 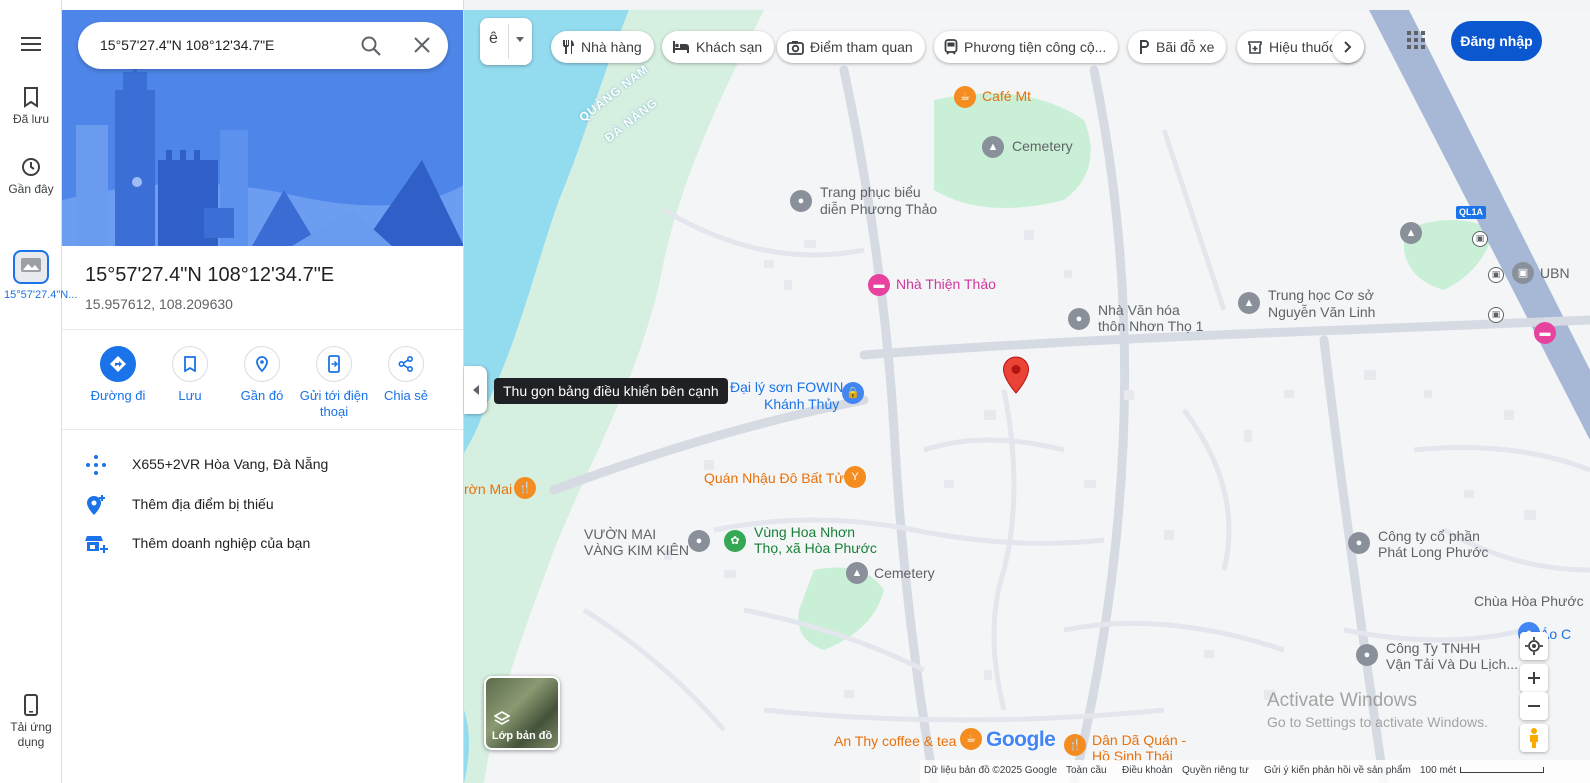 I want to click on chevron-right-icon, so click(x=1348, y=47).